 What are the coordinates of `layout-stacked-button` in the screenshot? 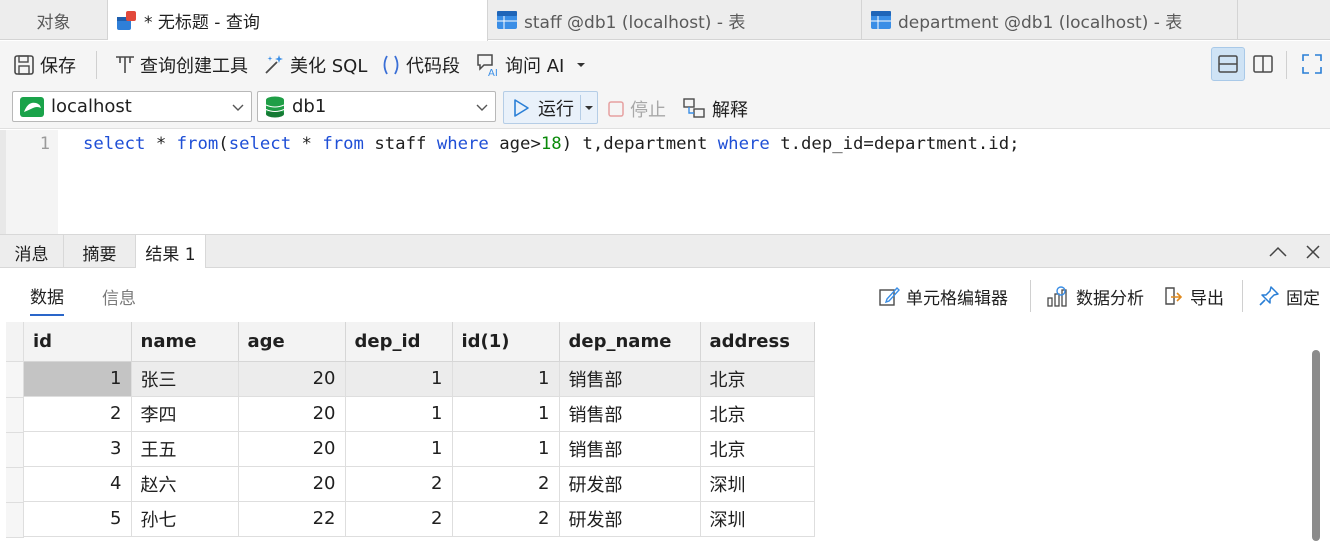 It's located at (1228, 64).